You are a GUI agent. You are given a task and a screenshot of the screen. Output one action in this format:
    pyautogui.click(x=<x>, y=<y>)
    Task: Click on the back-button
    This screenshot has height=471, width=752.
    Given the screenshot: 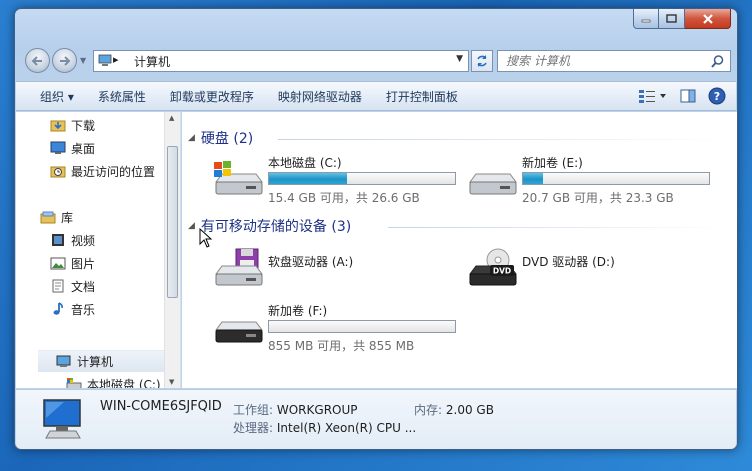 What is the action you would take?
    pyautogui.click(x=37, y=60)
    